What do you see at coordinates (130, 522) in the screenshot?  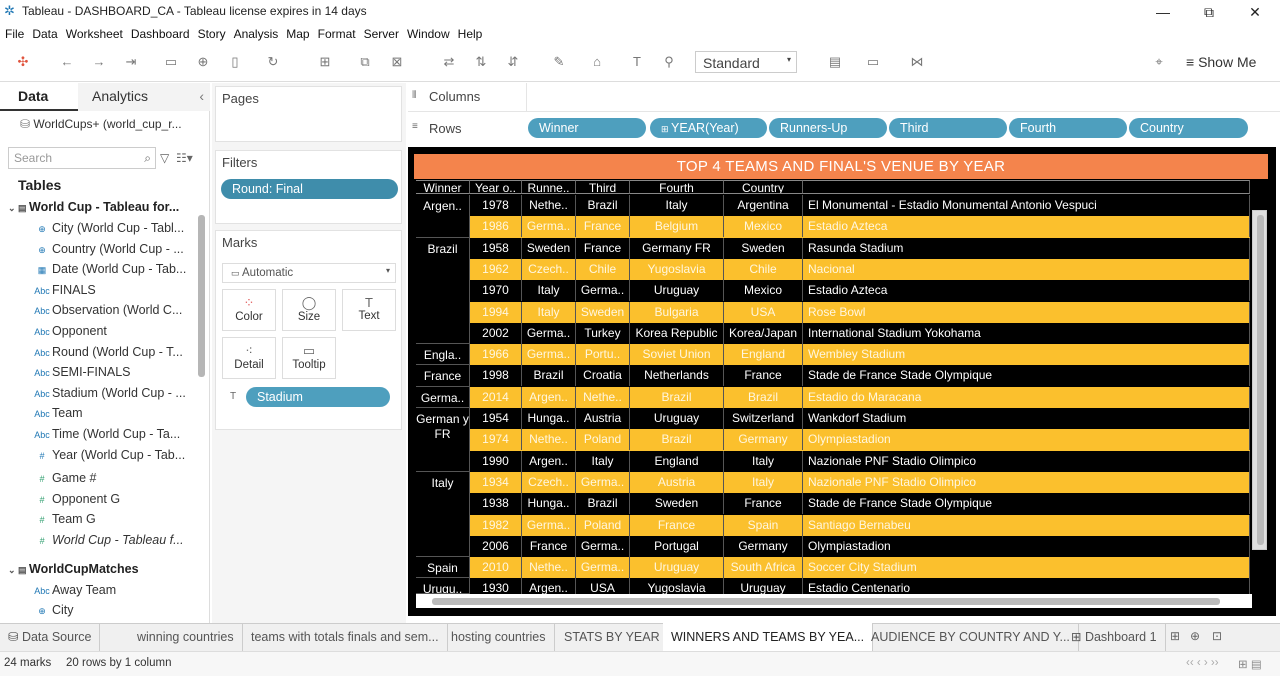 I see `measure-item: # Team G` at bounding box center [130, 522].